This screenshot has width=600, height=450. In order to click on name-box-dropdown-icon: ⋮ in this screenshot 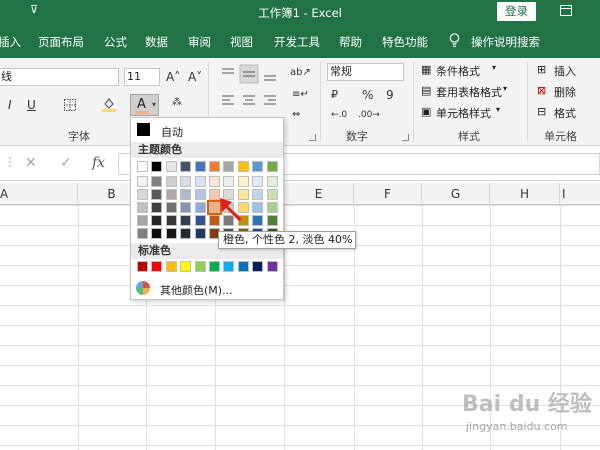, I will do `click(10, 162)`.